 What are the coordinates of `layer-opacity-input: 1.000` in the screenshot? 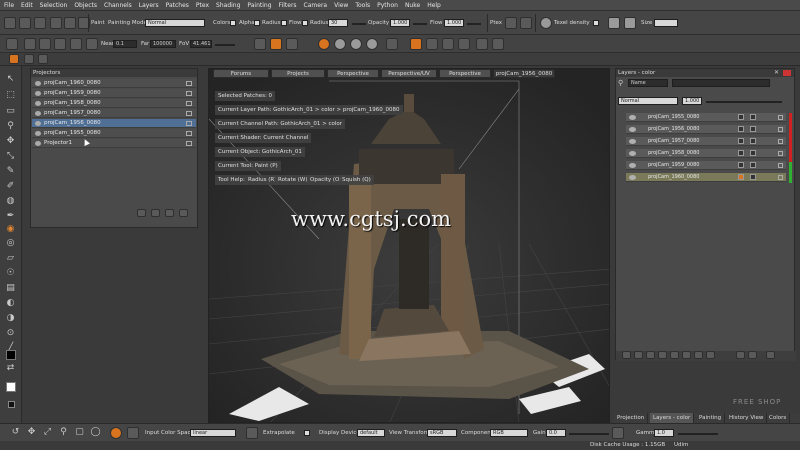 It's located at (692, 101).